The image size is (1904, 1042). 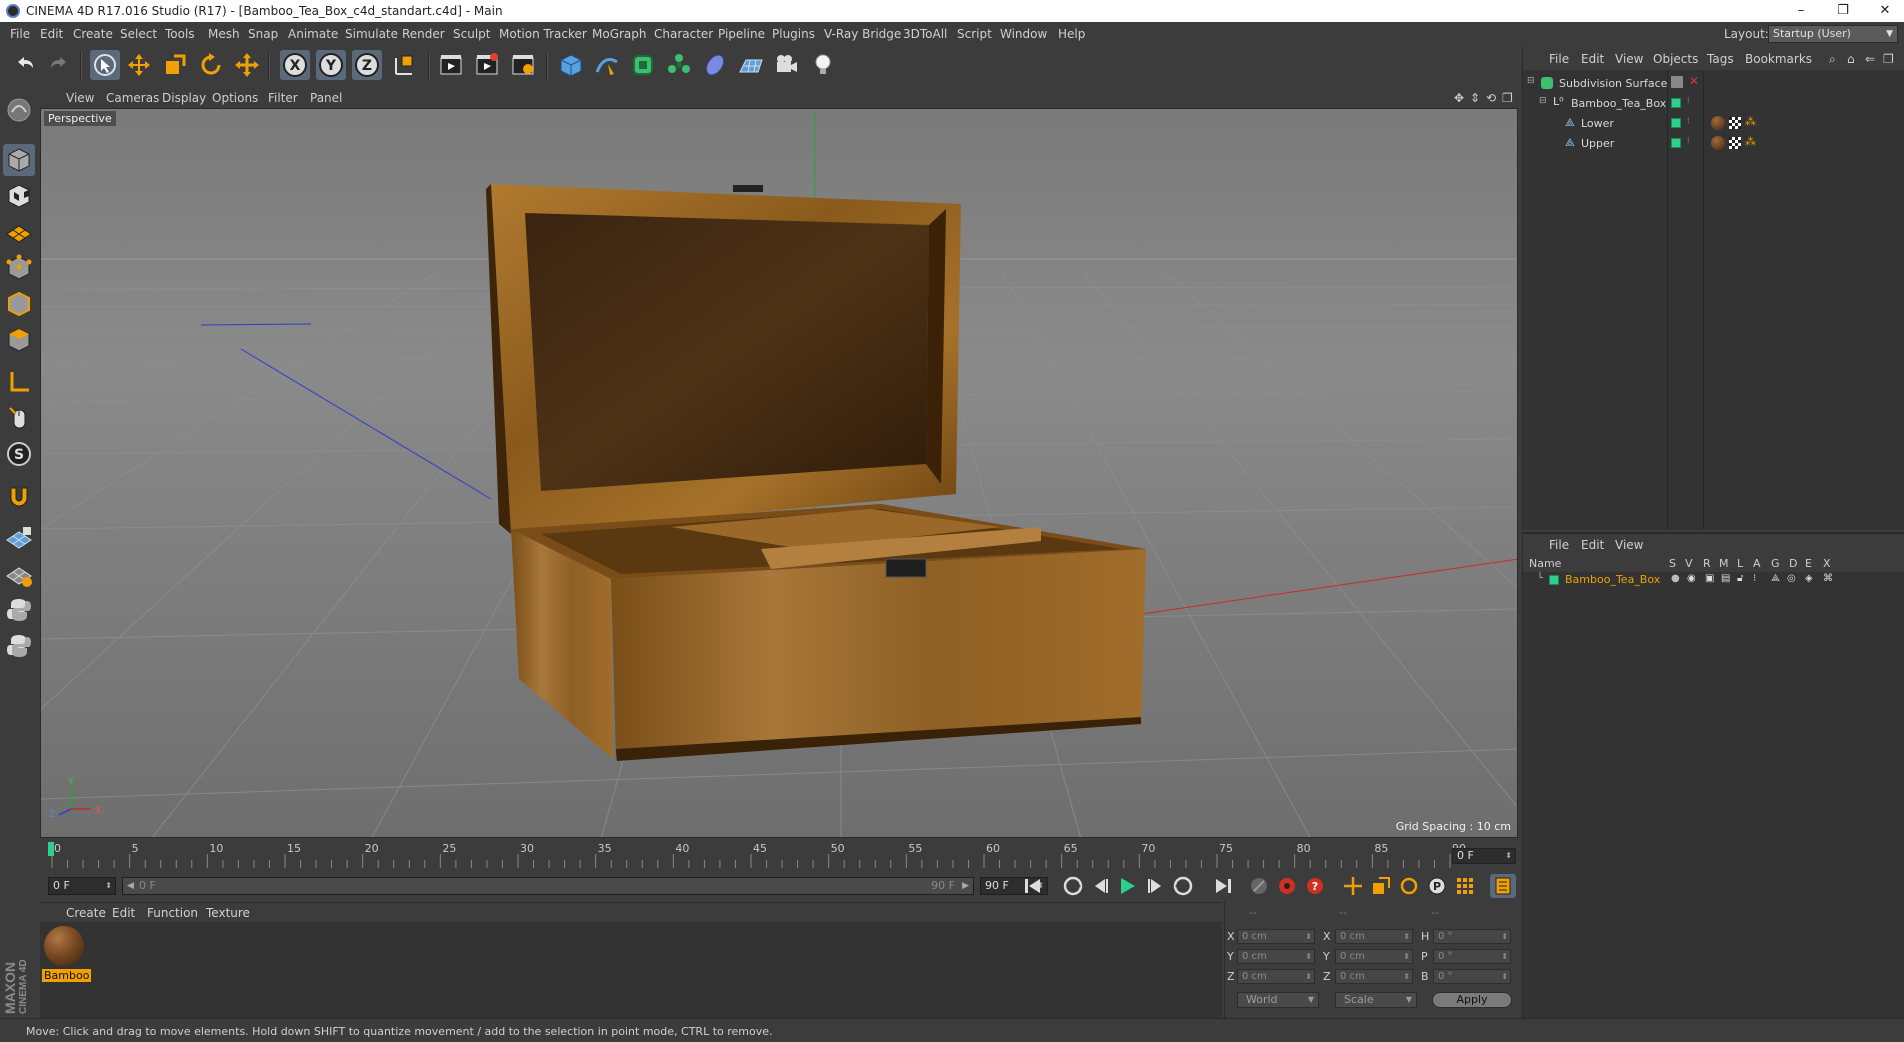 I want to click on object-menu-tags: Tags, so click(x=1720, y=59).